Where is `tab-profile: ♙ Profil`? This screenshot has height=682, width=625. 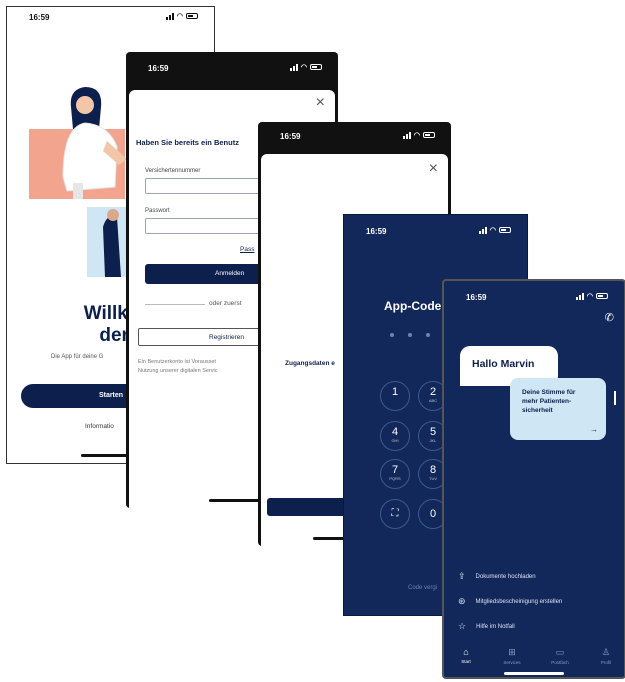
tab-profile: ♙ Profil is located at coordinates (606, 656).